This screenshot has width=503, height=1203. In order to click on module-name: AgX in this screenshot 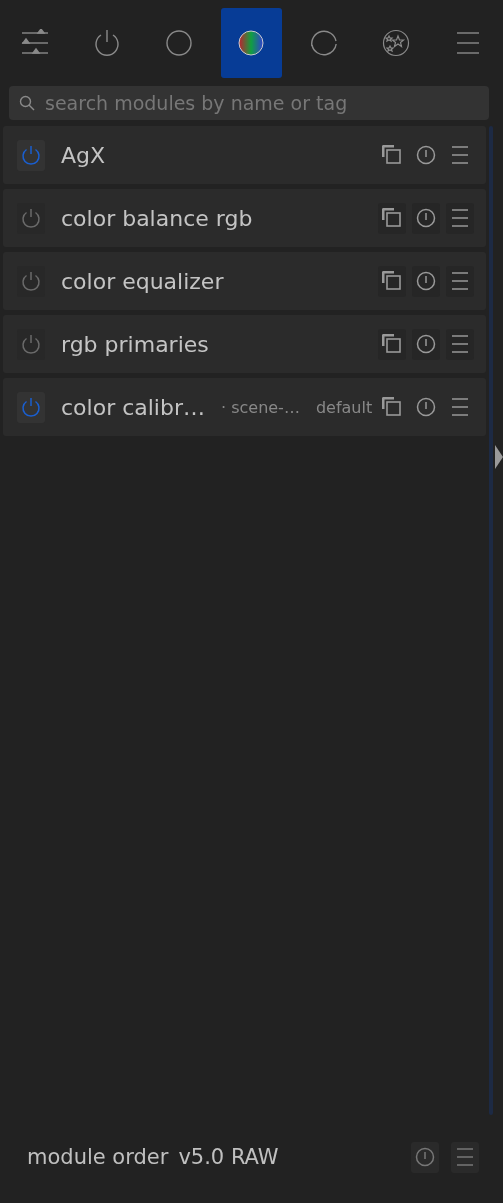, I will do `click(83, 155)`.